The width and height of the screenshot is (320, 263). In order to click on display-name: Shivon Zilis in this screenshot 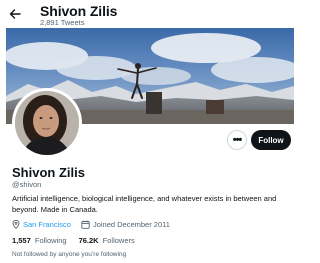, I will do `click(48, 172)`.